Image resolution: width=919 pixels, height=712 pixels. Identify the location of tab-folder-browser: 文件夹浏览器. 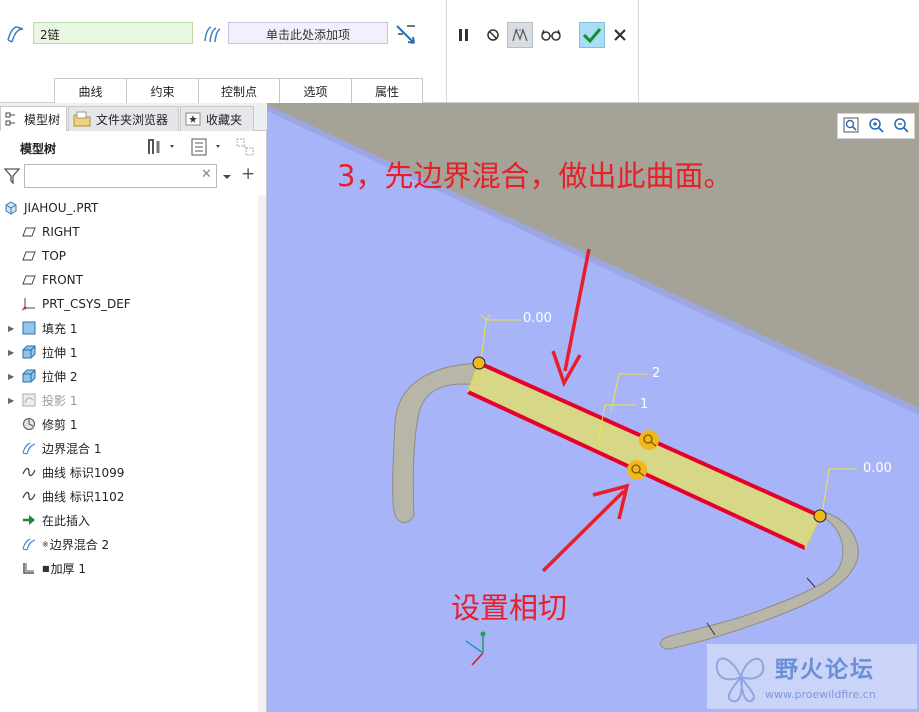
(123, 118).